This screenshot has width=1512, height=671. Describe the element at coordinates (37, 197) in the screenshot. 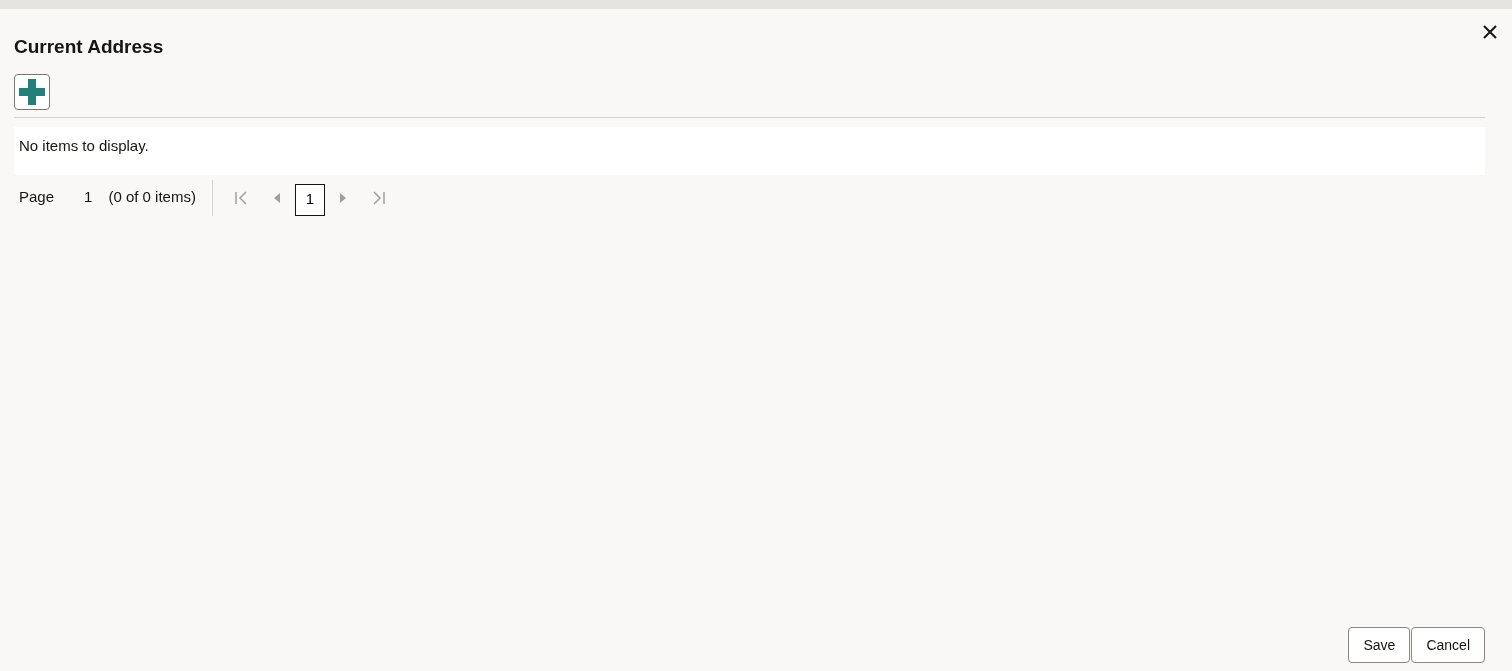

I see `page-label: Page` at that location.